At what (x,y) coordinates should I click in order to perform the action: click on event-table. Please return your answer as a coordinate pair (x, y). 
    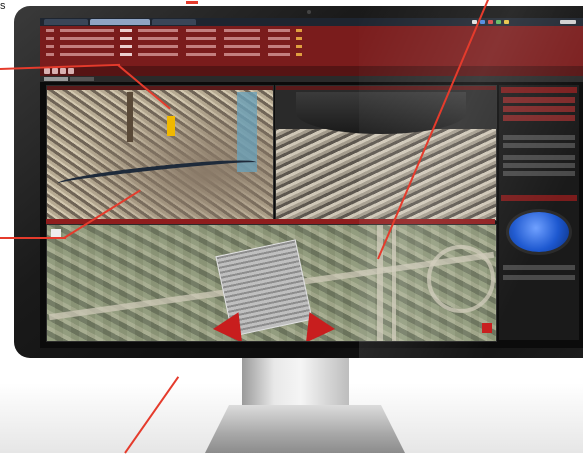
    Looking at the image, I should click on (311, 46).